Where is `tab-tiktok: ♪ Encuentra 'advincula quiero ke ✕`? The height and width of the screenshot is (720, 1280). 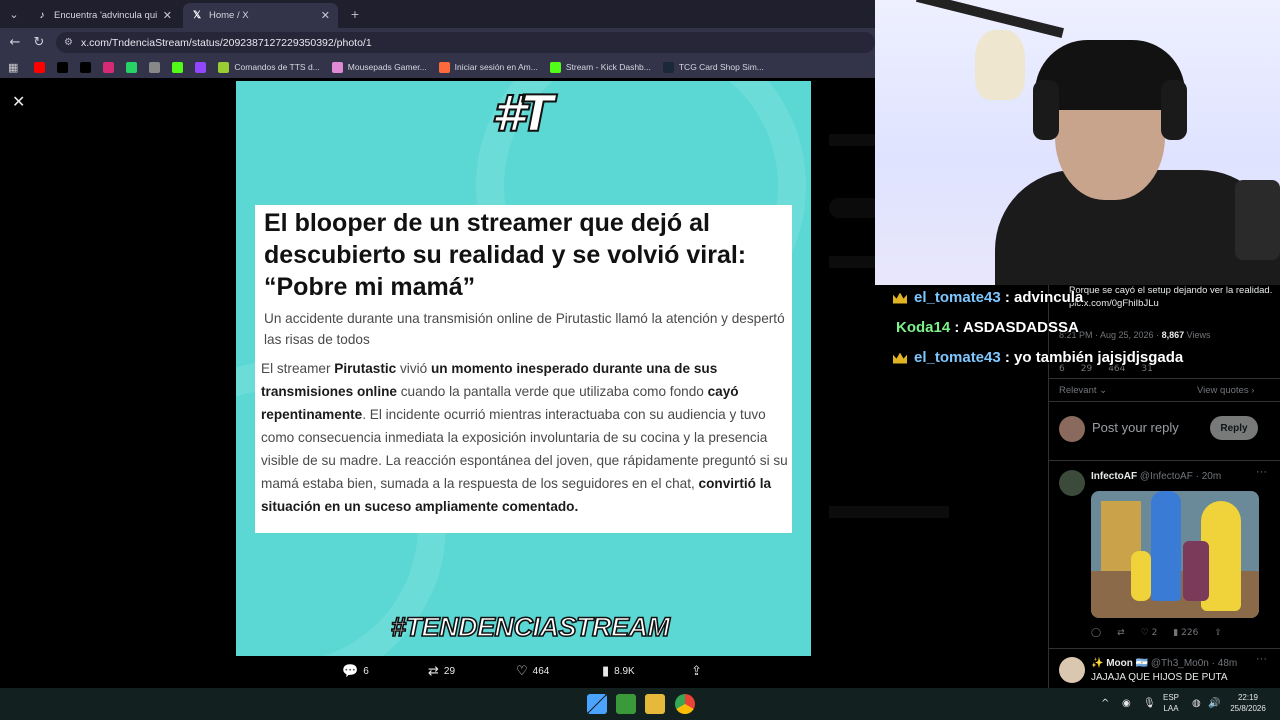
tab-tiktok: ♪ Encuentra 'advincula quiero ke ✕ is located at coordinates (104, 15).